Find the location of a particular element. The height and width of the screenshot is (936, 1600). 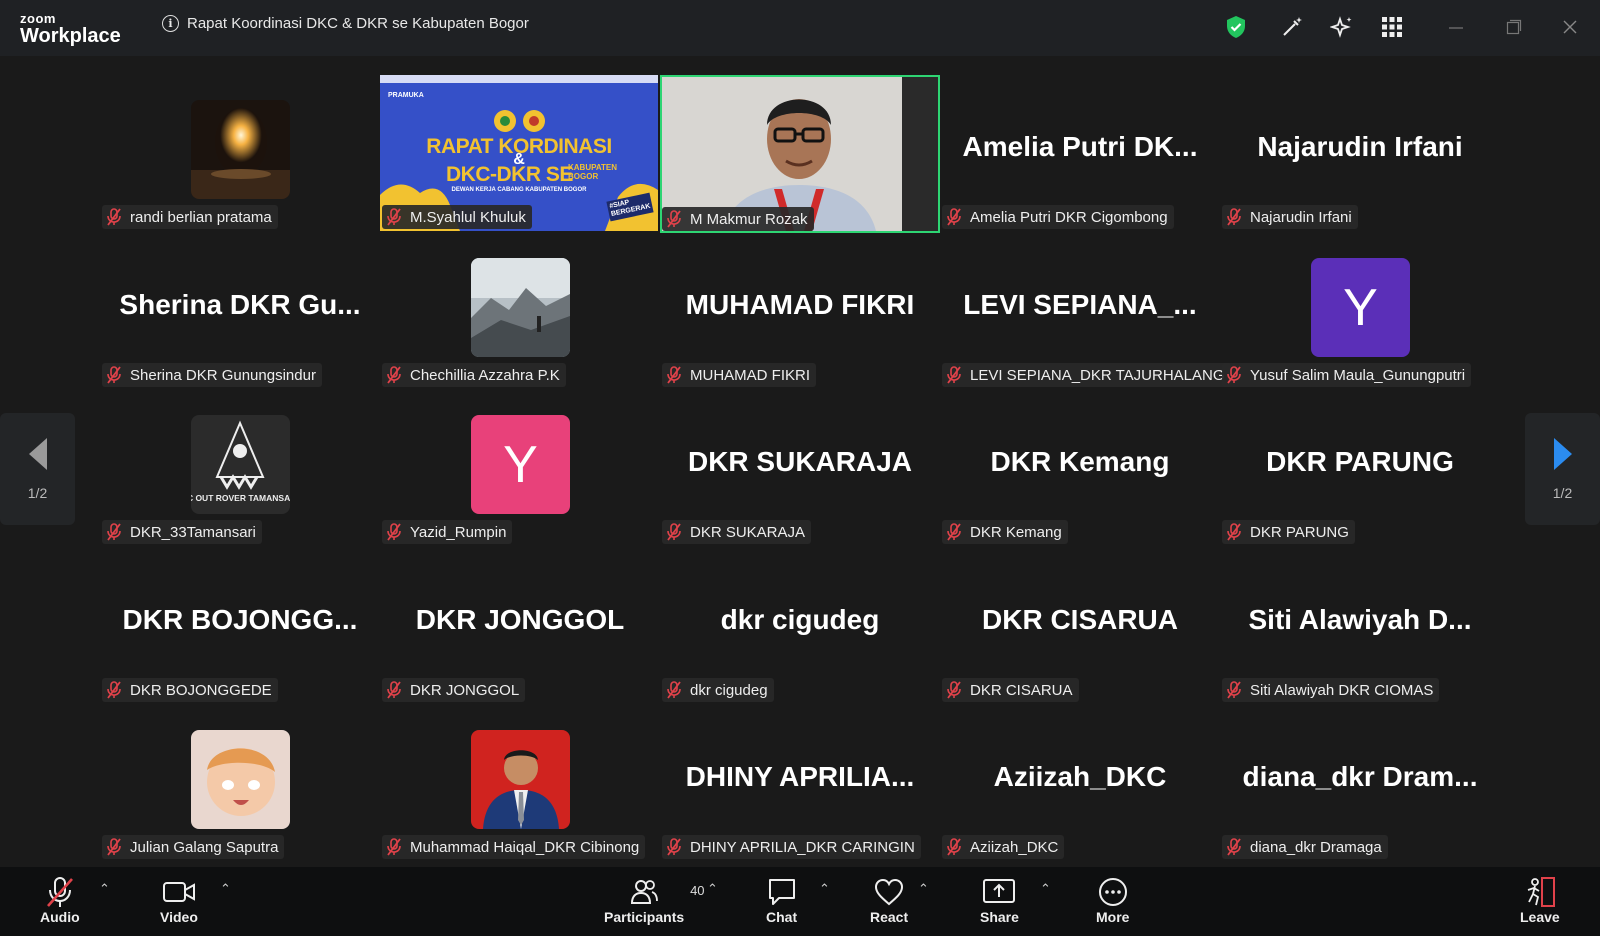

video-button: Video is located at coordinates (179, 900).